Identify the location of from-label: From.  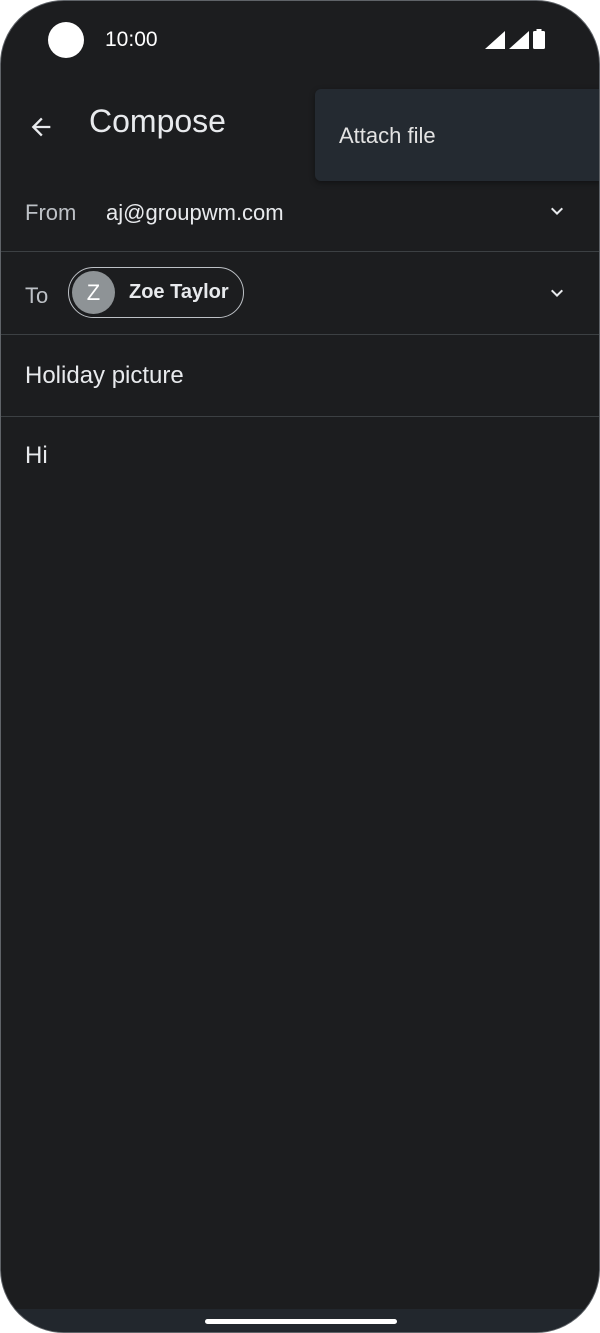
(51, 212).